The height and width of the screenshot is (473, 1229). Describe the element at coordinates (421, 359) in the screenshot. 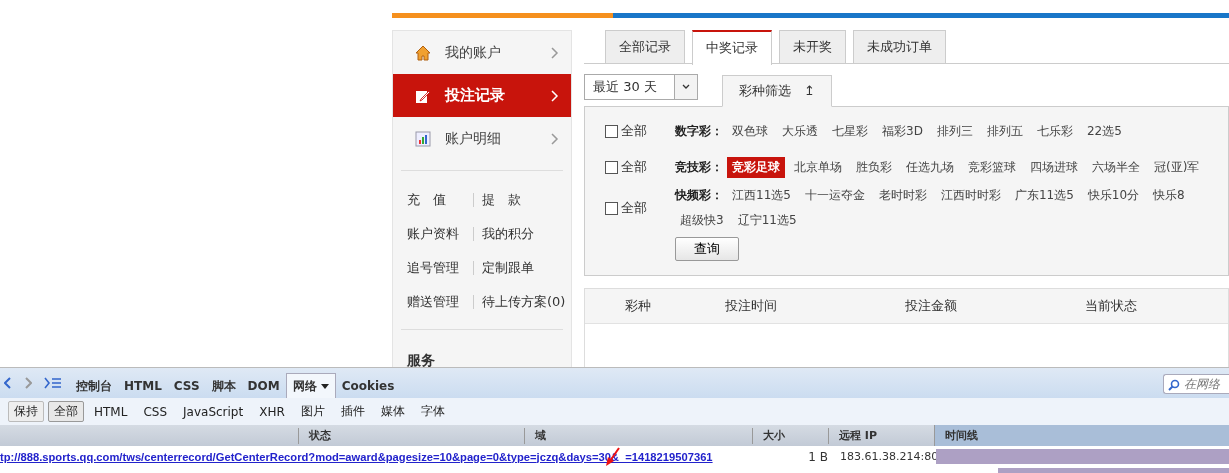

I see `section-heading: 服务` at that location.